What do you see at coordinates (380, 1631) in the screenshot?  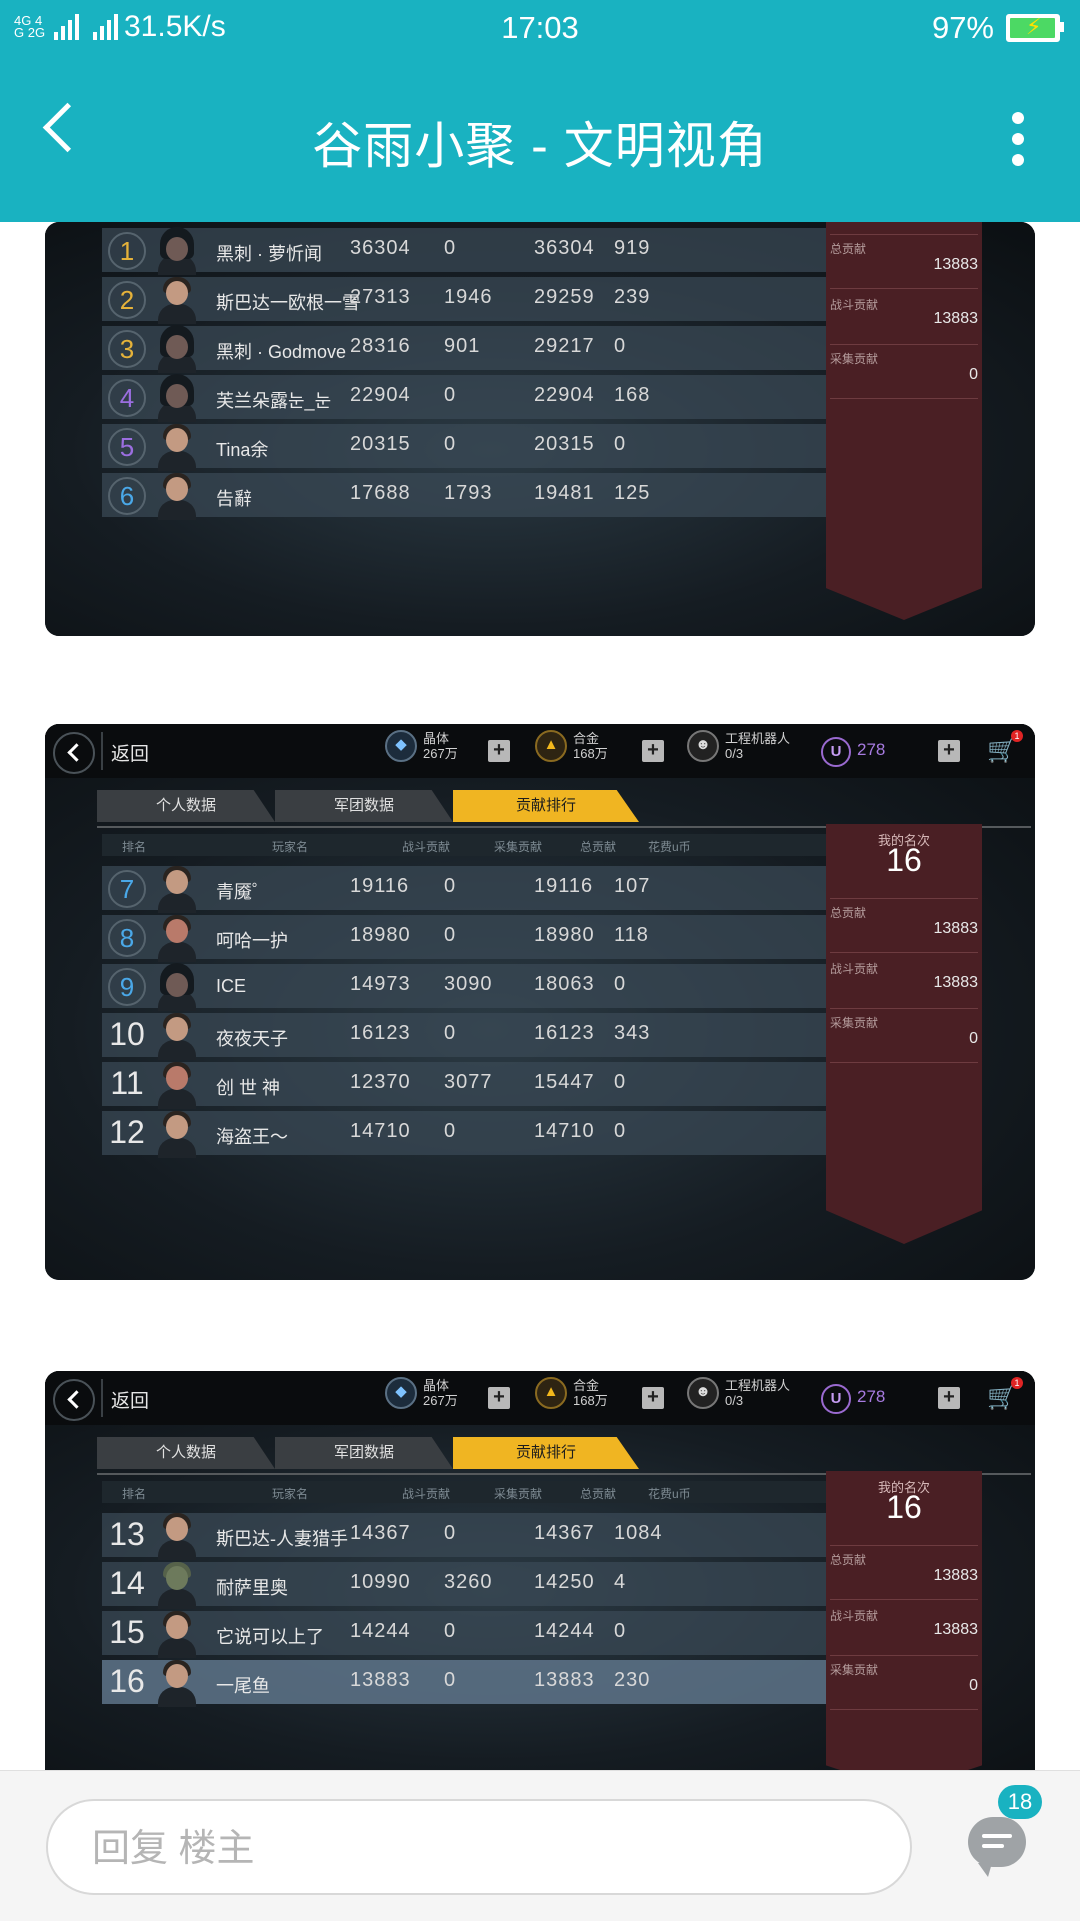 I see `battle-value: 14244` at bounding box center [380, 1631].